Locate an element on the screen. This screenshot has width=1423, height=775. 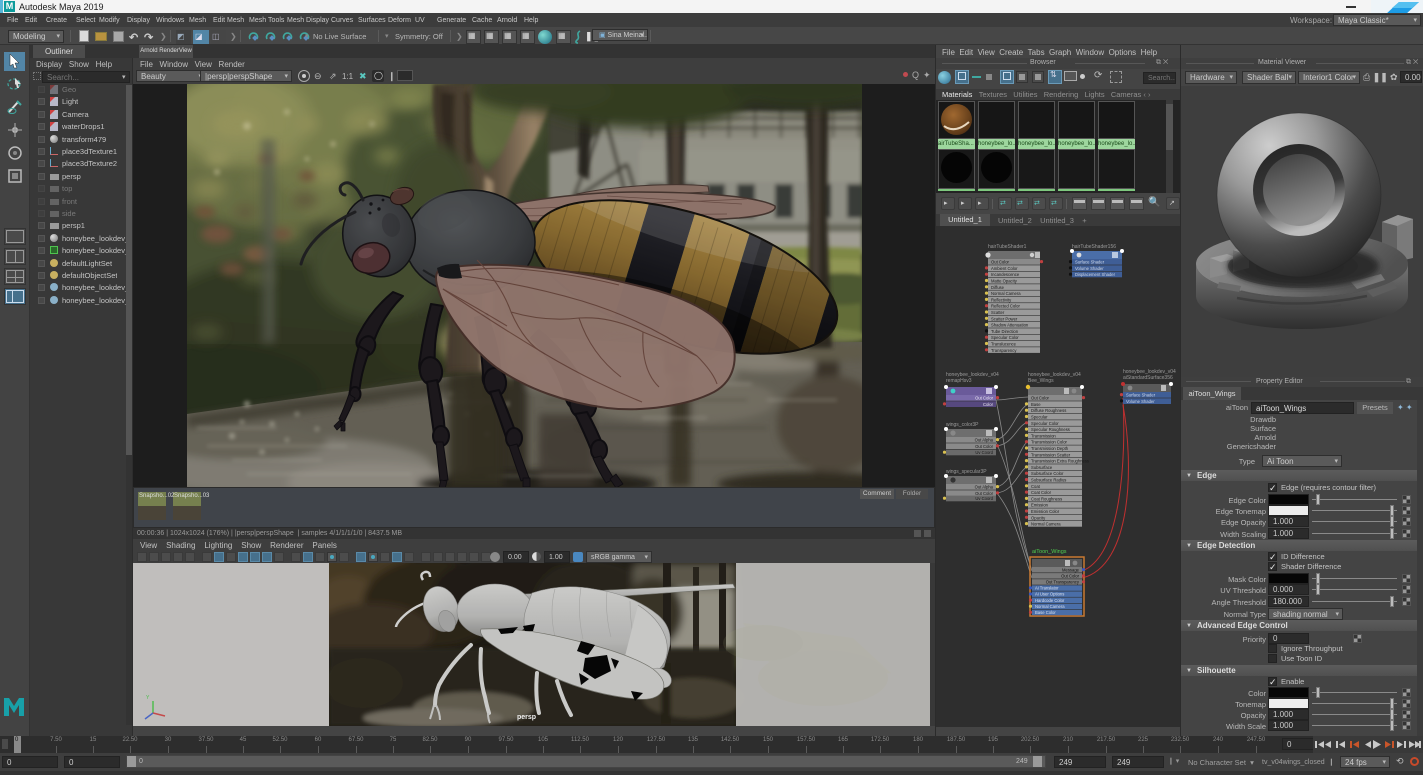
svg-text: Tube Direction is located at coordinates (1005, 331).